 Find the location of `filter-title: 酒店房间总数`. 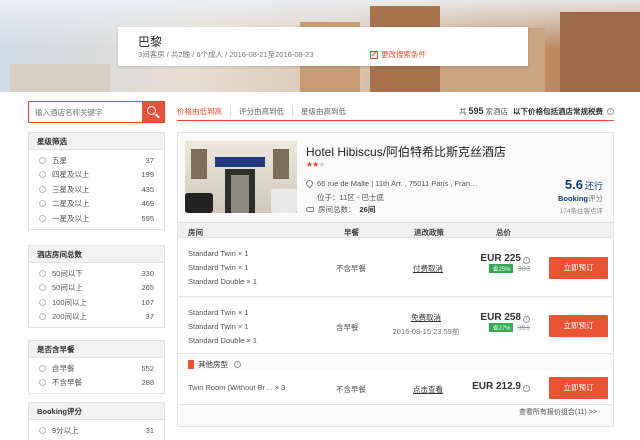

filter-title: 酒店房间总数 is located at coordinates (96, 254).